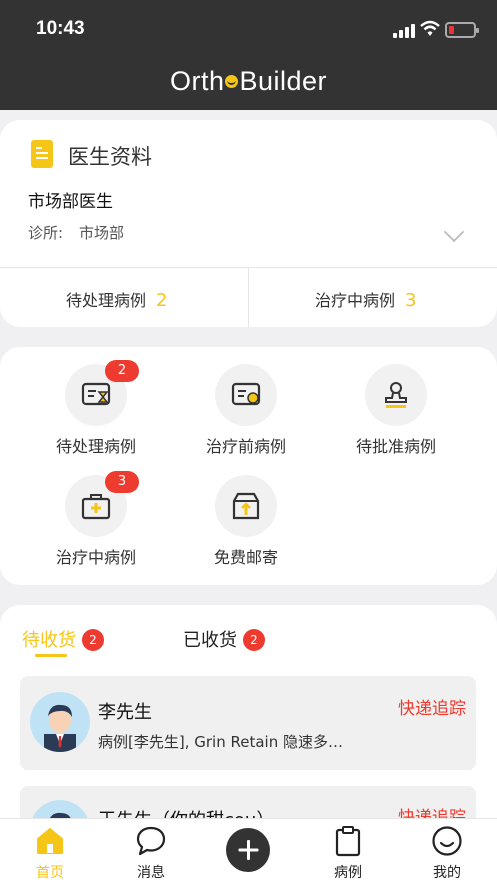 Image resolution: width=497 pixels, height=883 pixels. I want to click on shipping-box-icon, so click(246, 506).